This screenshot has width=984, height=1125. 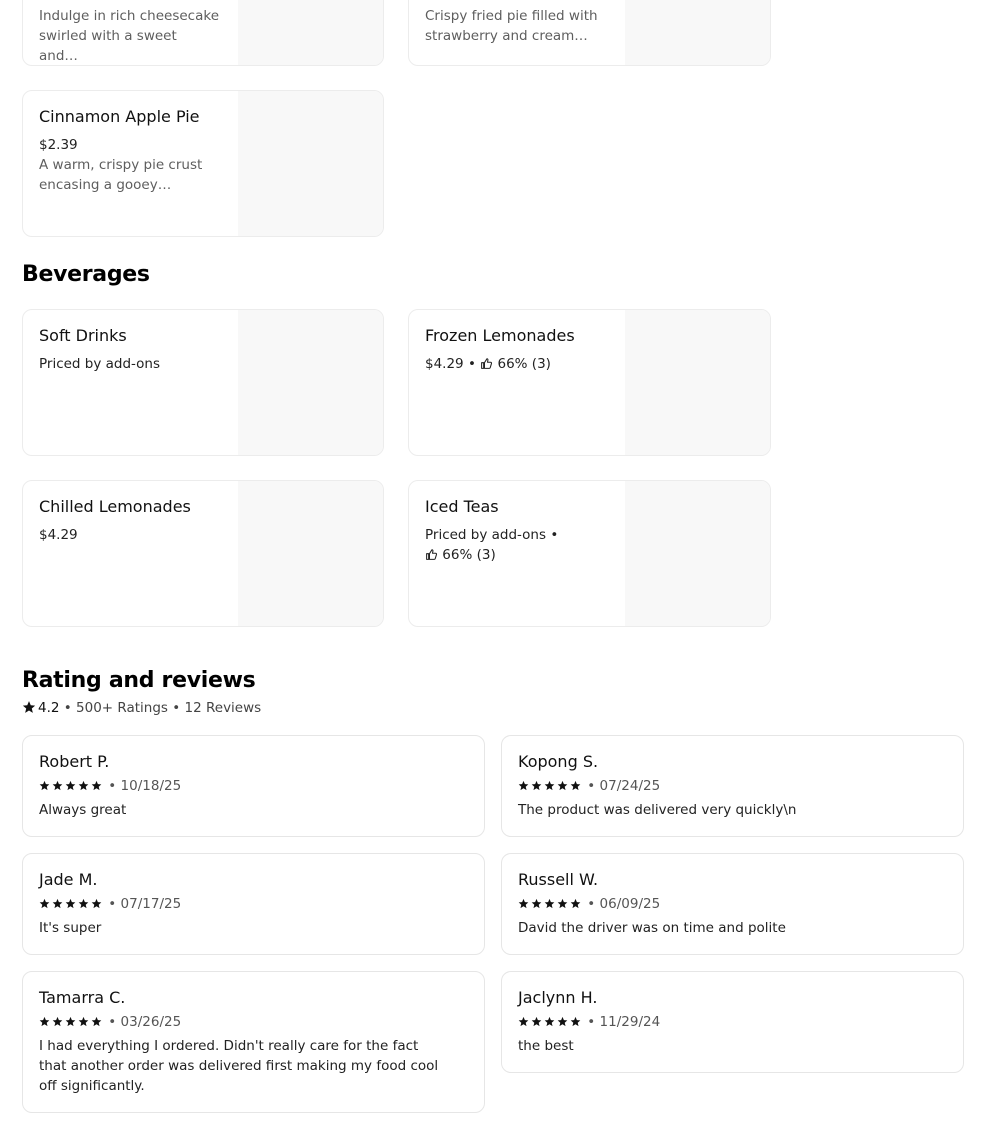 What do you see at coordinates (83, 335) in the screenshot?
I see `item-name: Soft Drinks` at bounding box center [83, 335].